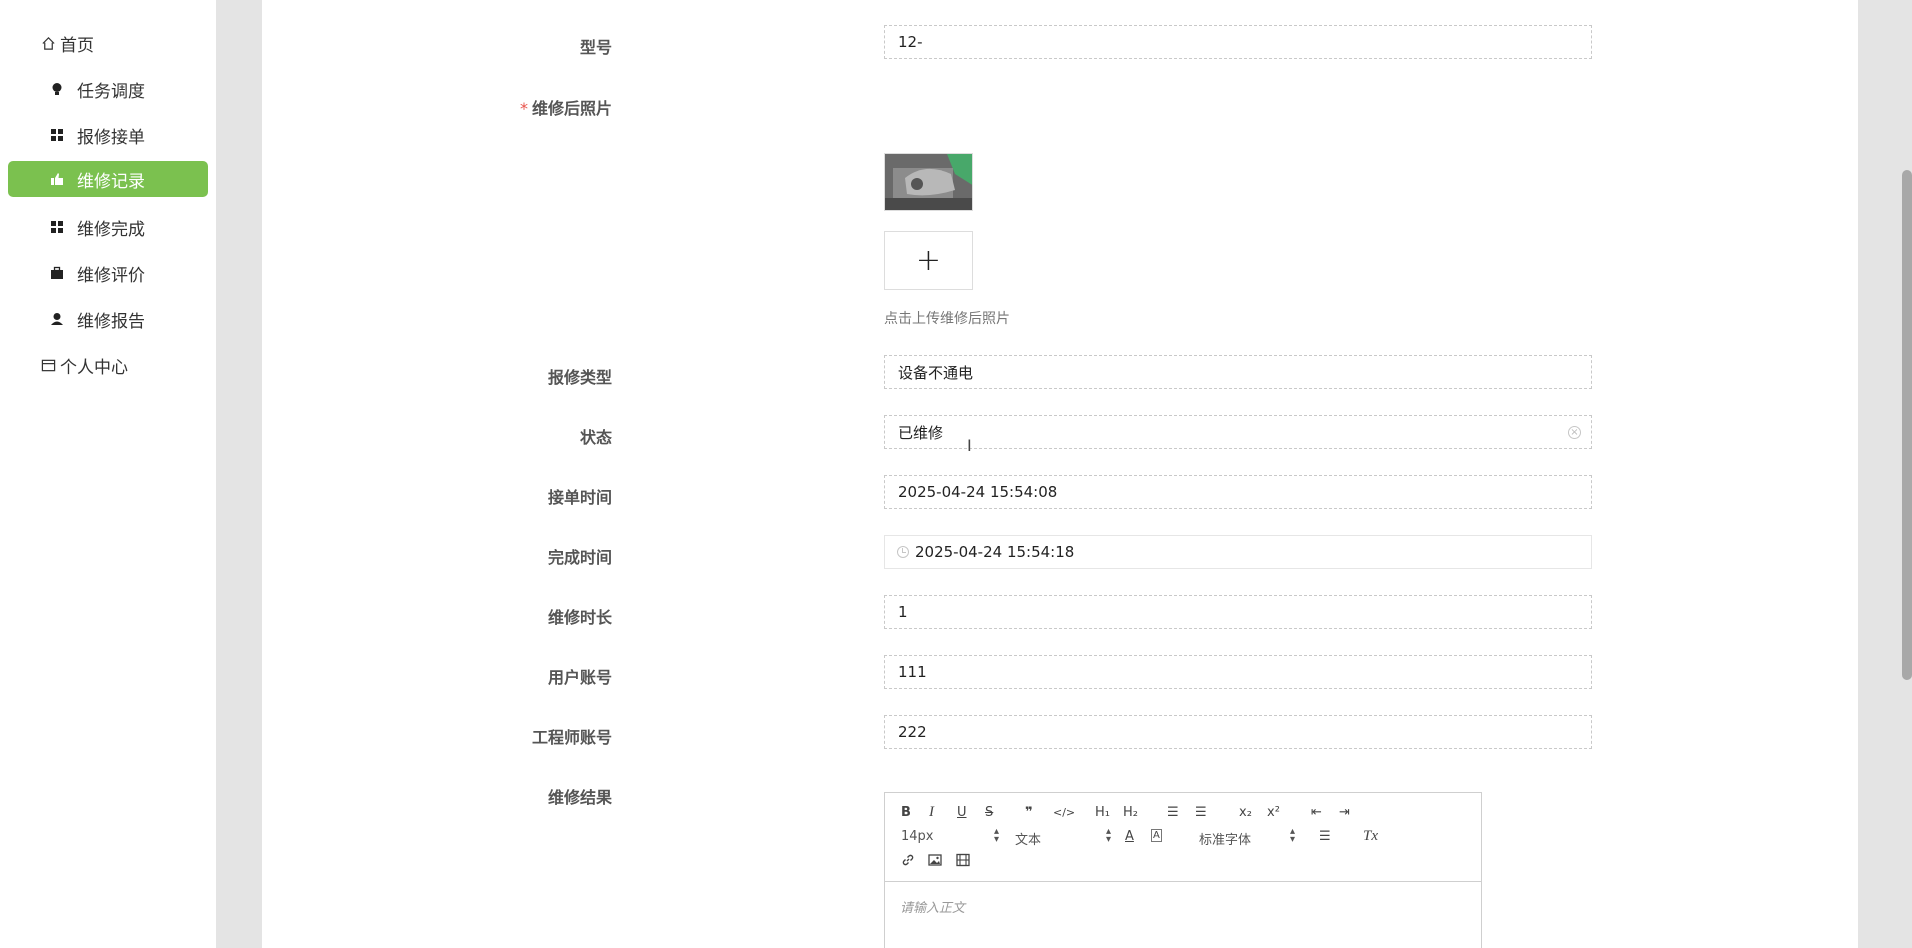  Describe the element at coordinates (239, 474) in the screenshot. I see `page-gutter-left` at that location.